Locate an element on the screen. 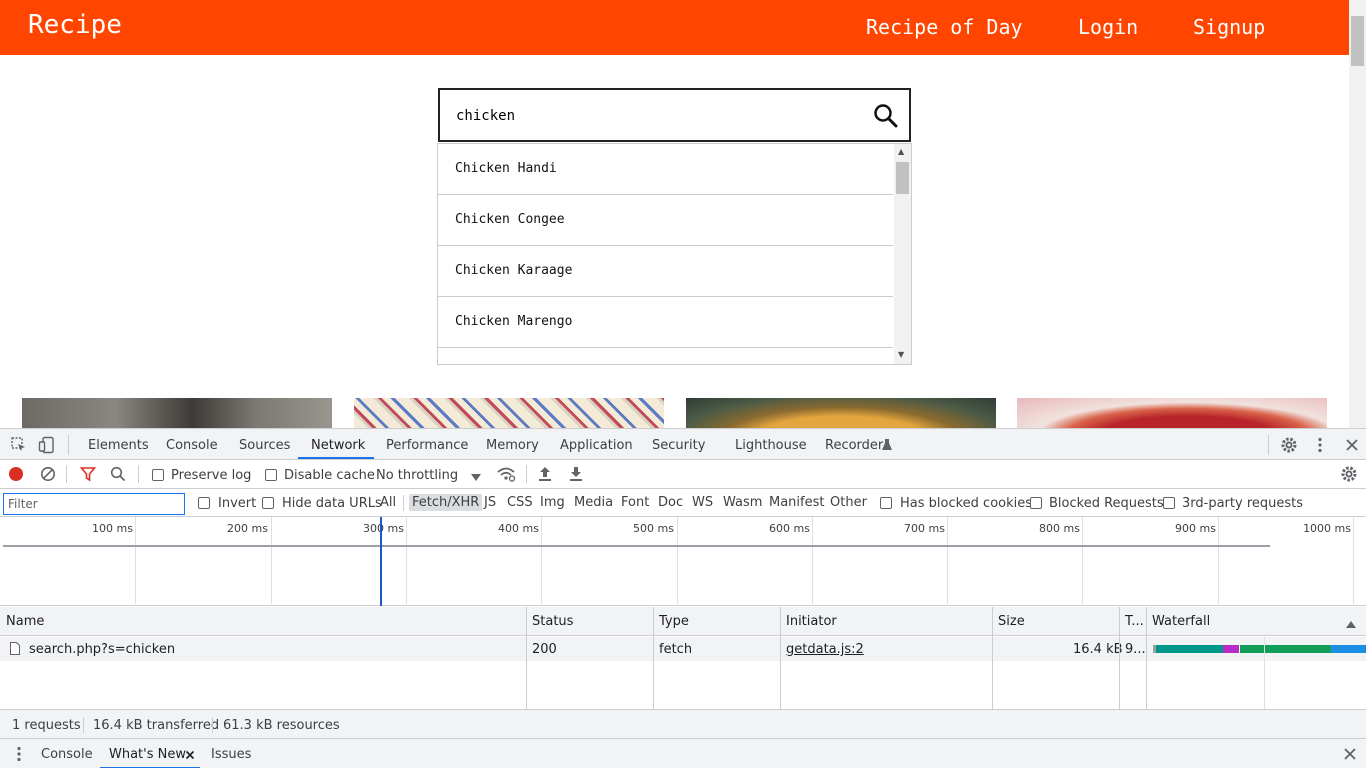 The height and width of the screenshot is (768, 1366). column-header-type: Type is located at coordinates (674, 621).